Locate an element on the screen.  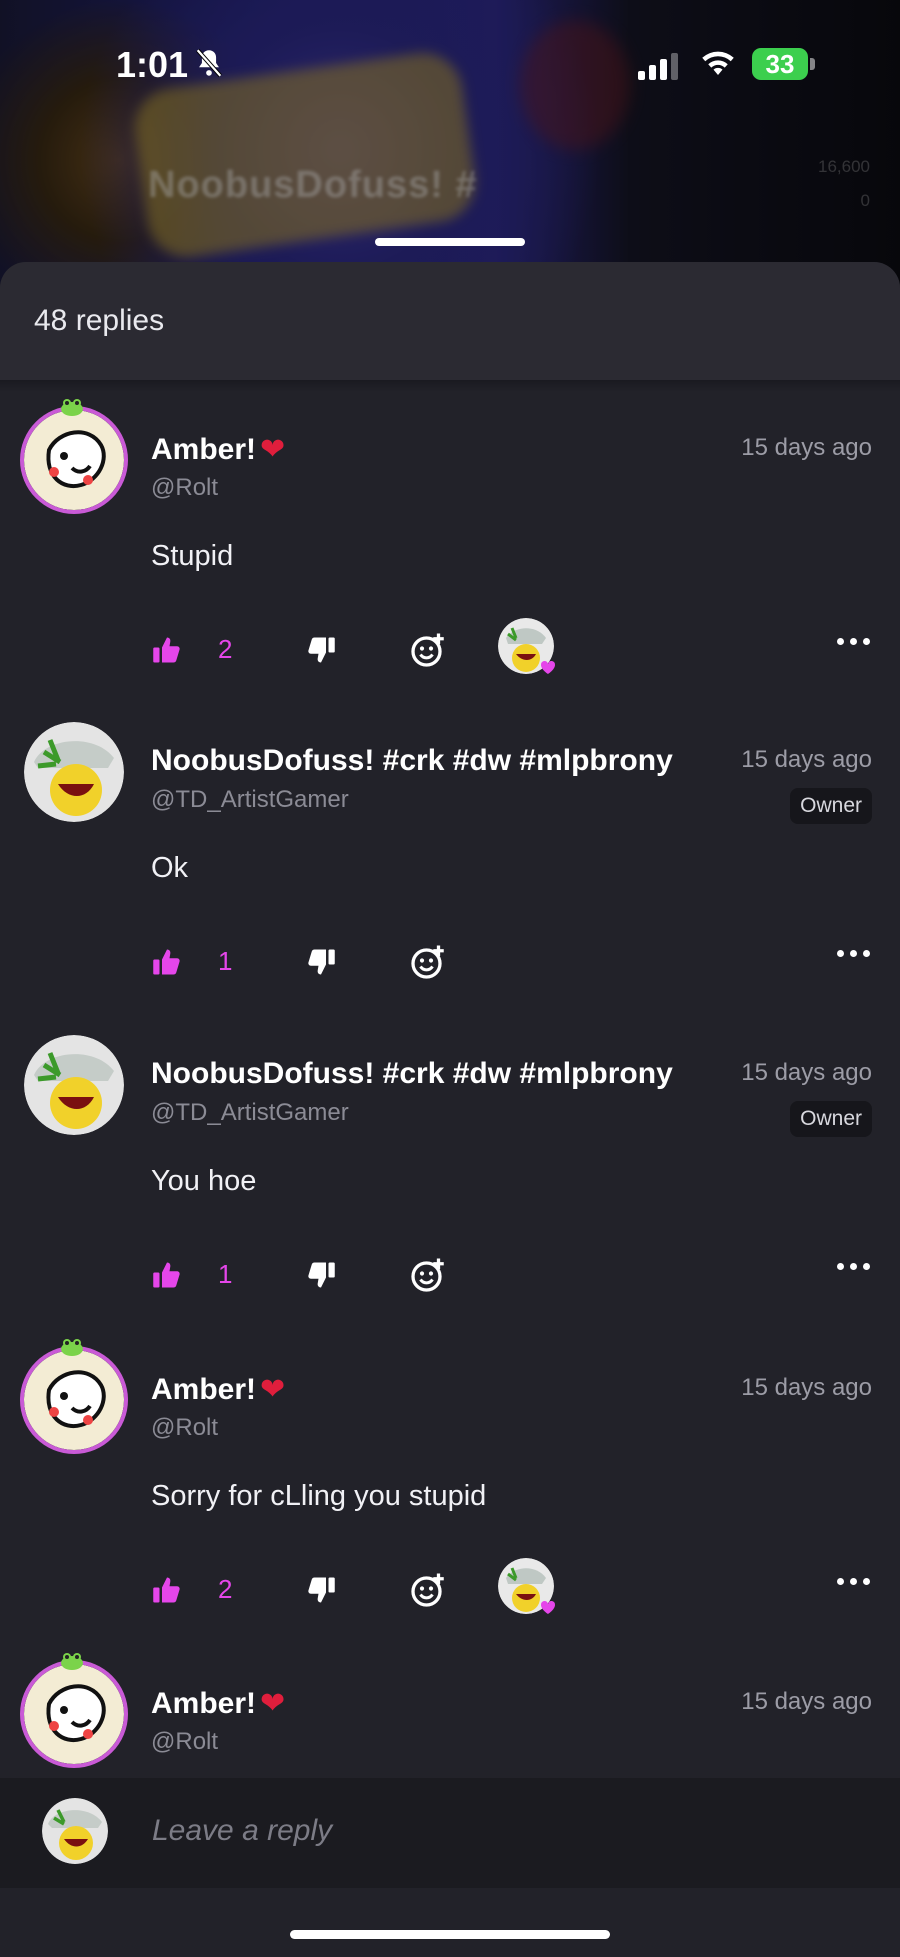
reply-composer: Leave a reply is located at coordinates (450, 1833).